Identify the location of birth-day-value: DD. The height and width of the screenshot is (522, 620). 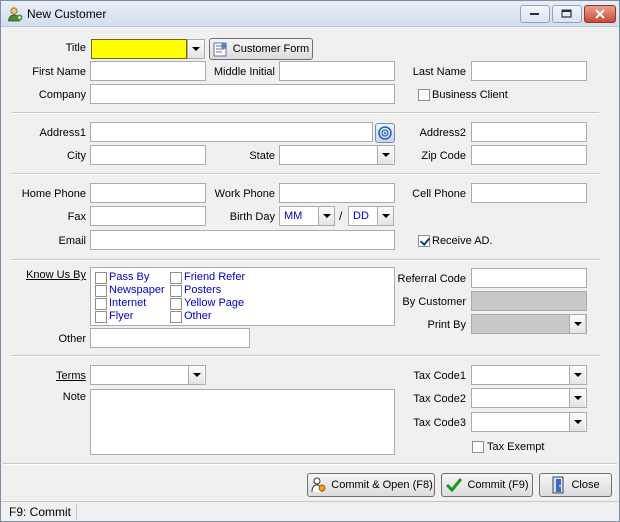
(361, 216).